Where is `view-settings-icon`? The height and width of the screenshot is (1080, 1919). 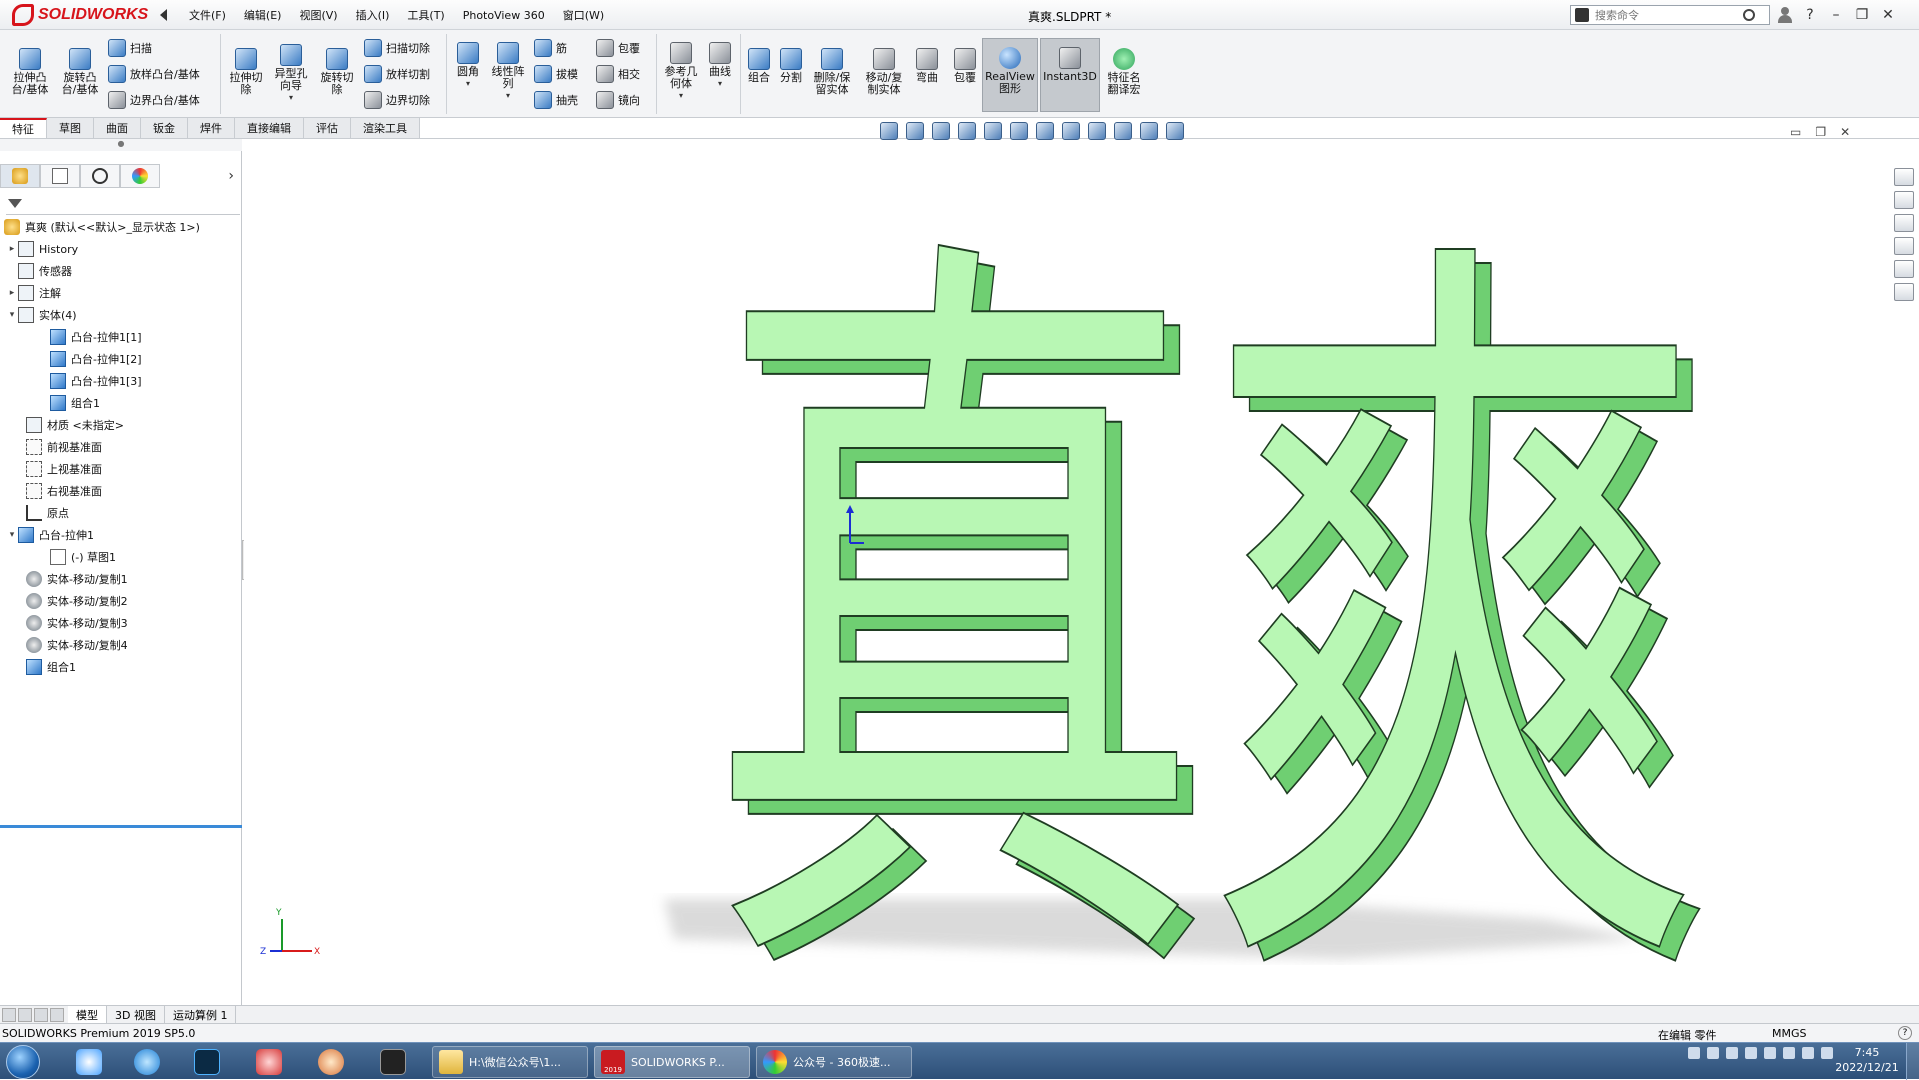
view-settings-icon is located at coordinates (1149, 131).